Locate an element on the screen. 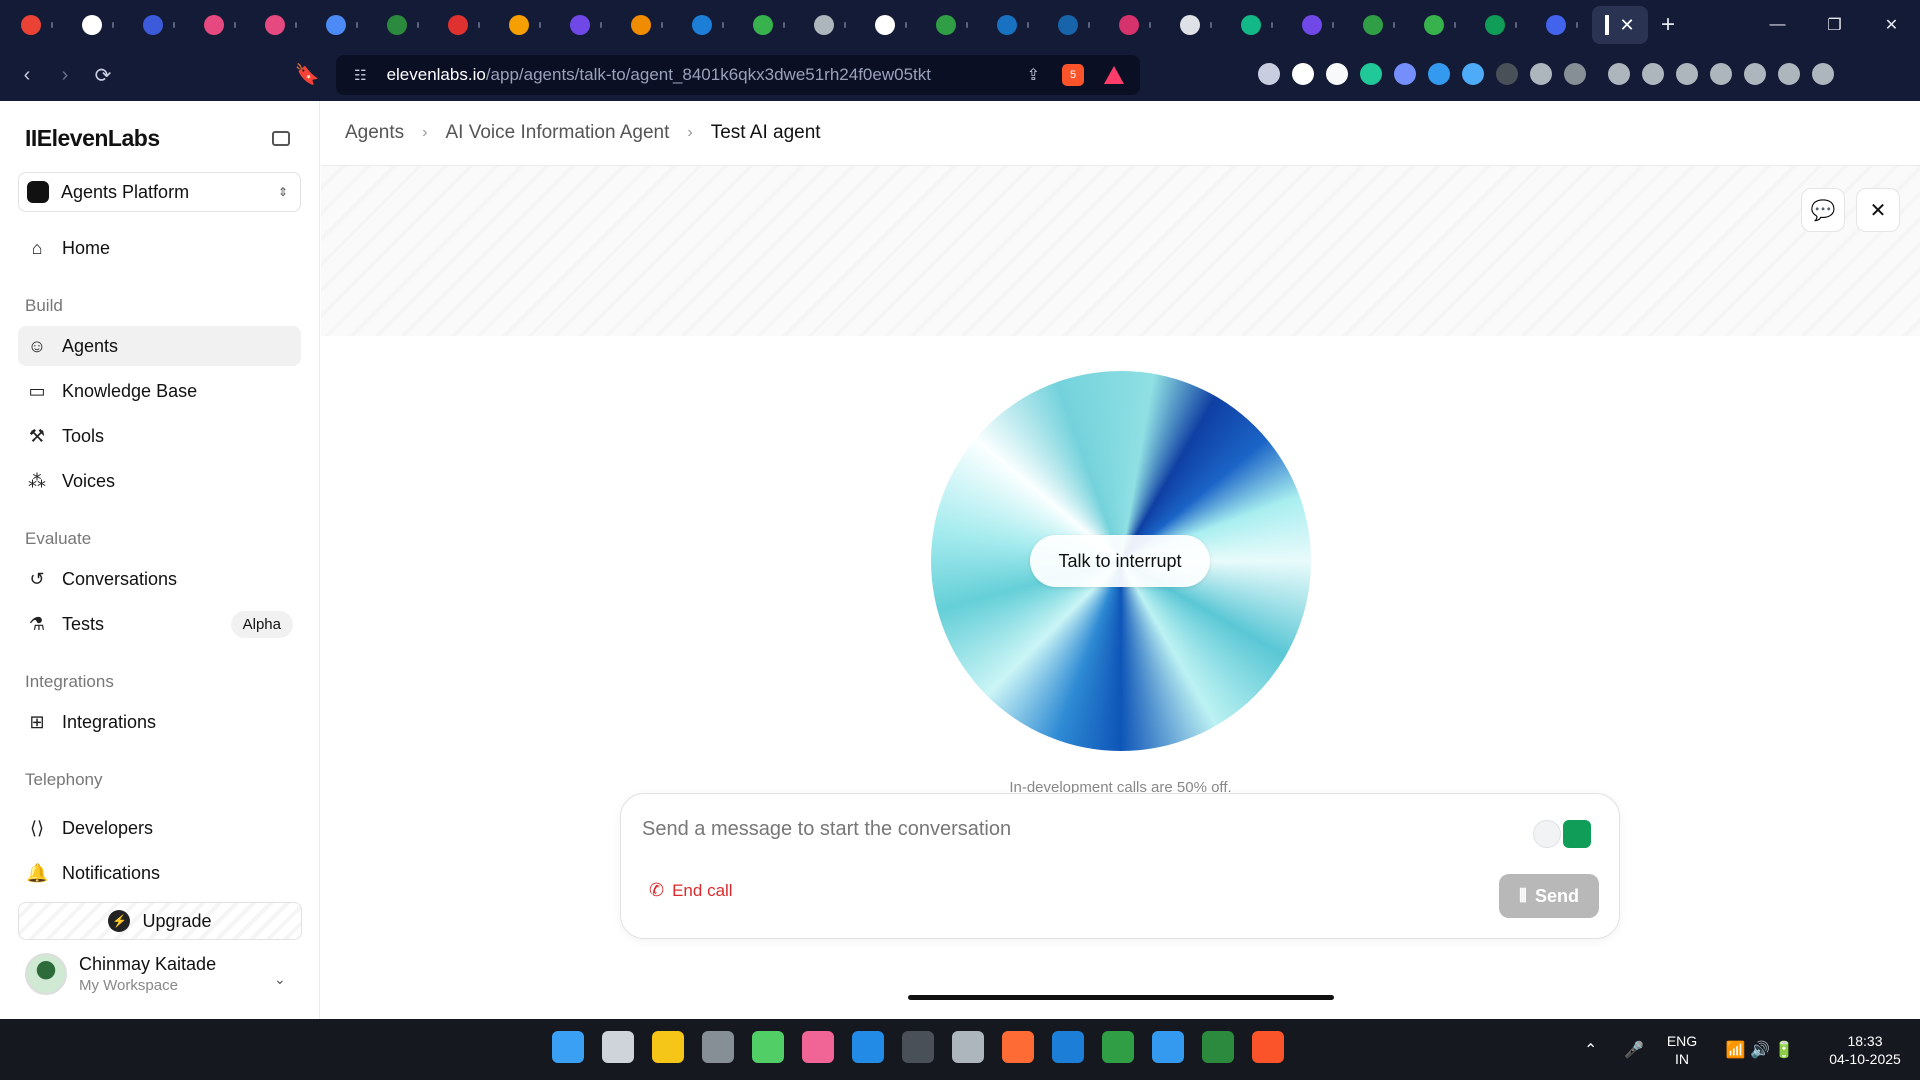  docker-icon is located at coordinates (1168, 1047).